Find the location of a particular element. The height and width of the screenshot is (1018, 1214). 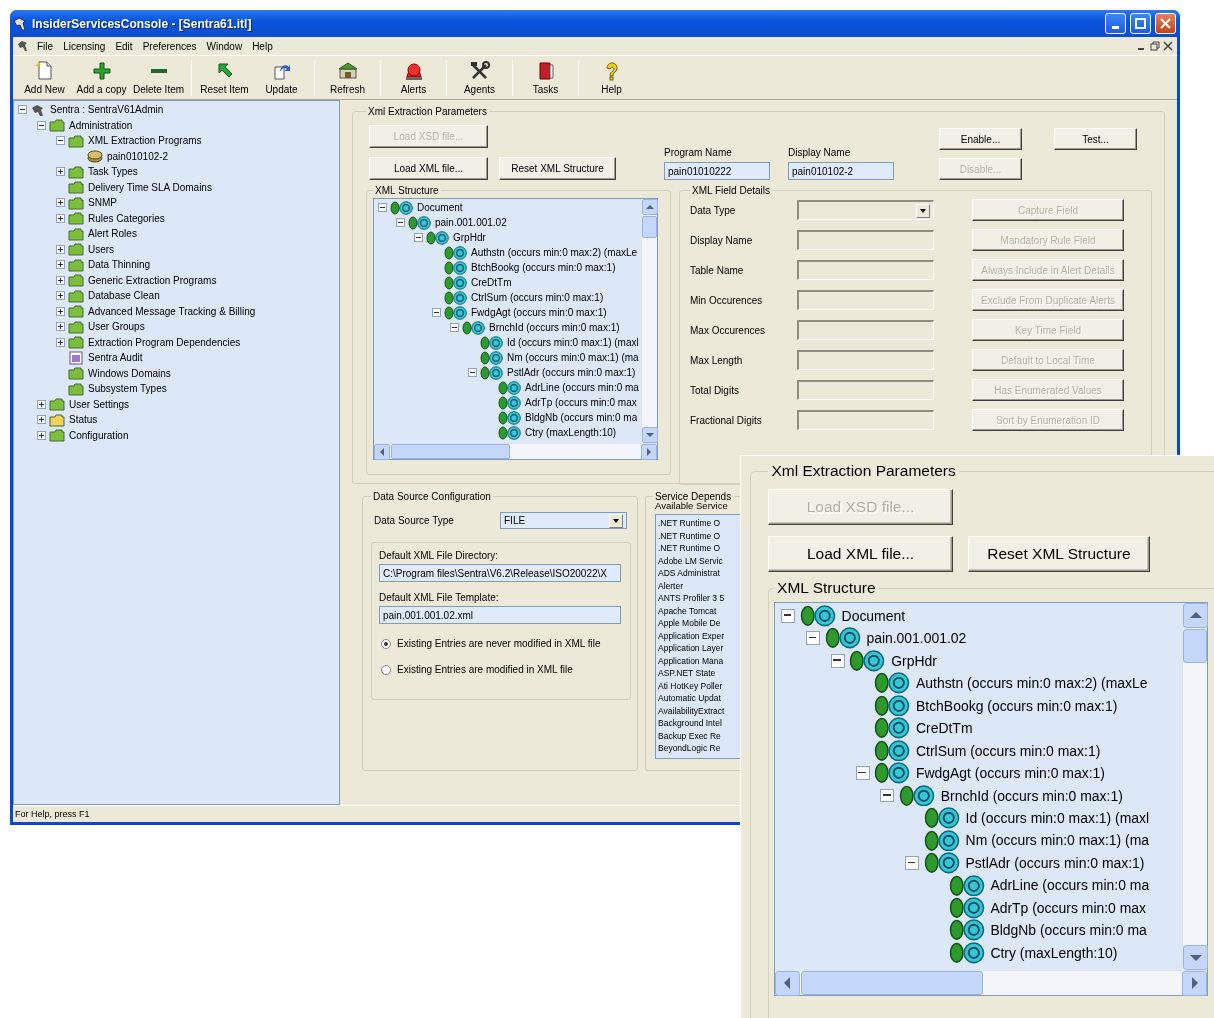

minimize-button is located at coordinates (1115, 23).